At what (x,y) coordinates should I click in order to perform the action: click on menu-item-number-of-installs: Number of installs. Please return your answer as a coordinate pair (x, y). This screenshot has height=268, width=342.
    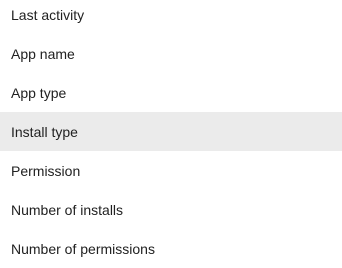
    Looking at the image, I should click on (171, 209).